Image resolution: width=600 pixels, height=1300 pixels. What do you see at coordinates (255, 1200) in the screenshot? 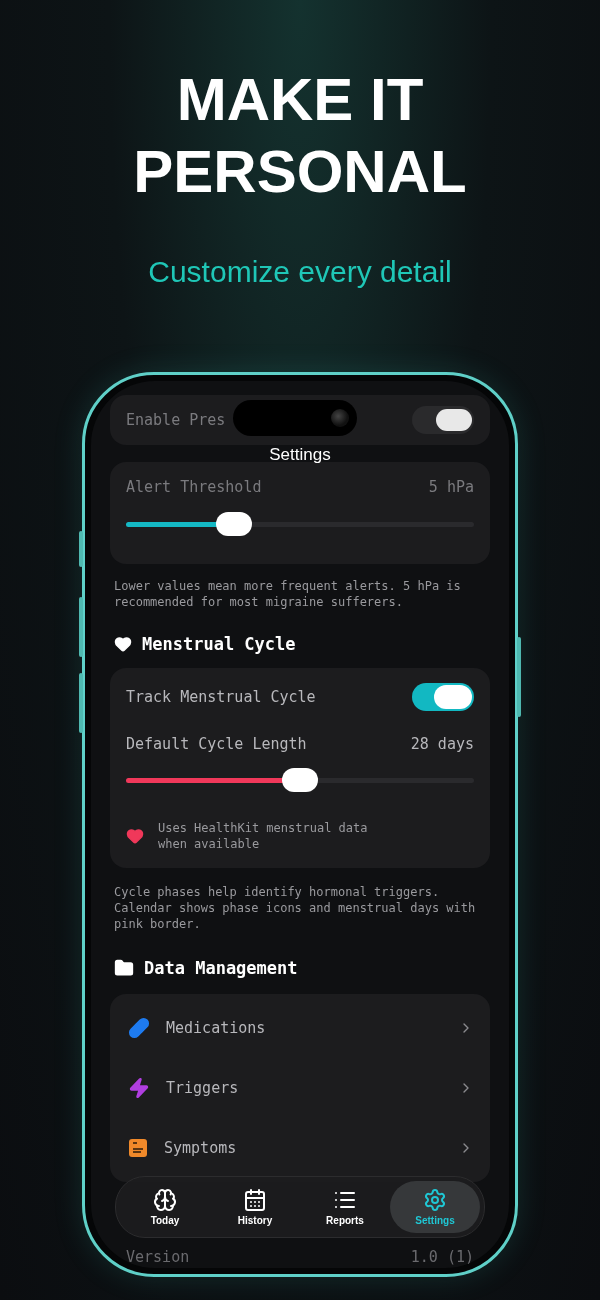
I see `calendar-icon` at bounding box center [255, 1200].